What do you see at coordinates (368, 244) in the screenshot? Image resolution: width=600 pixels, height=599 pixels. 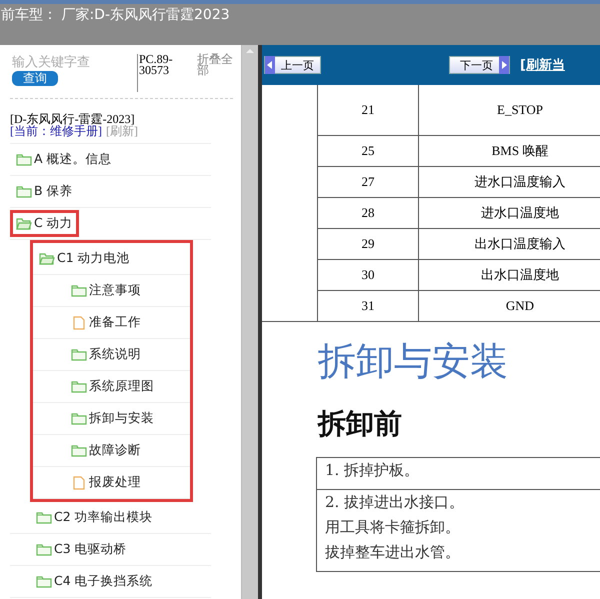 I see `table-cell: 29` at bounding box center [368, 244].